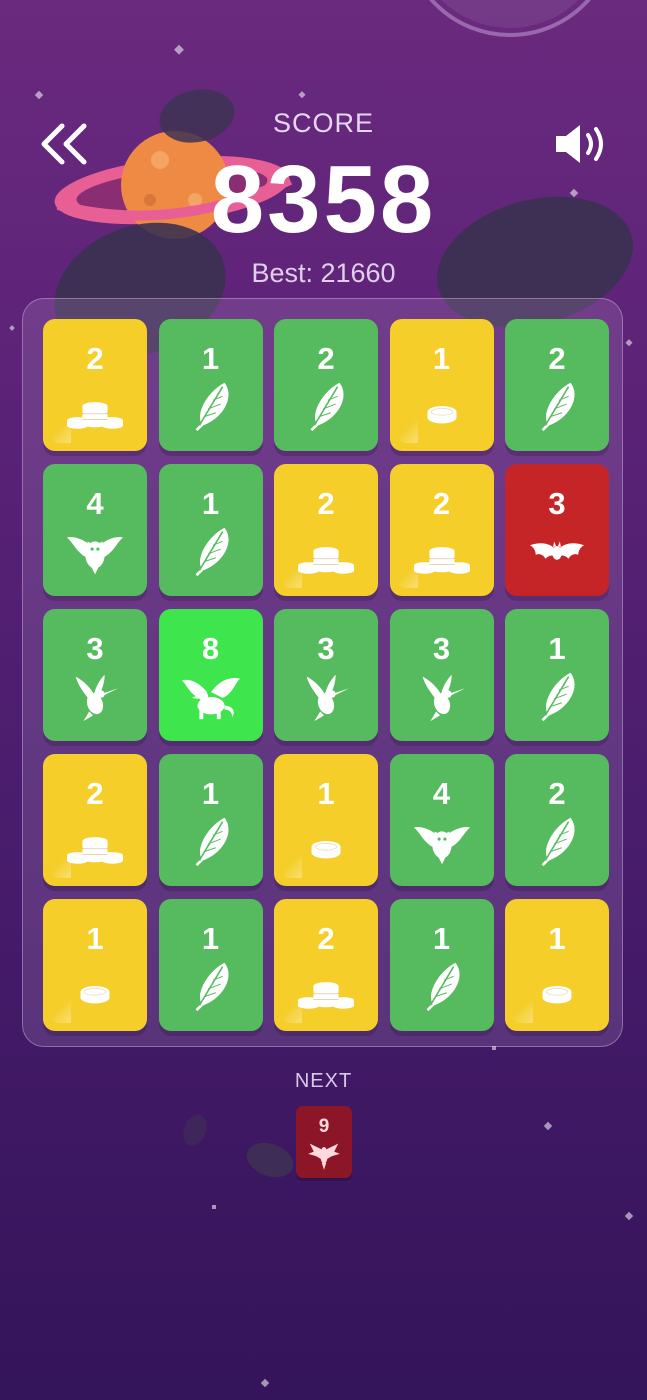 The width and height of the screenshot is (647, 1400). I want to click on tile-r4c4: 4, so click(441, 820).